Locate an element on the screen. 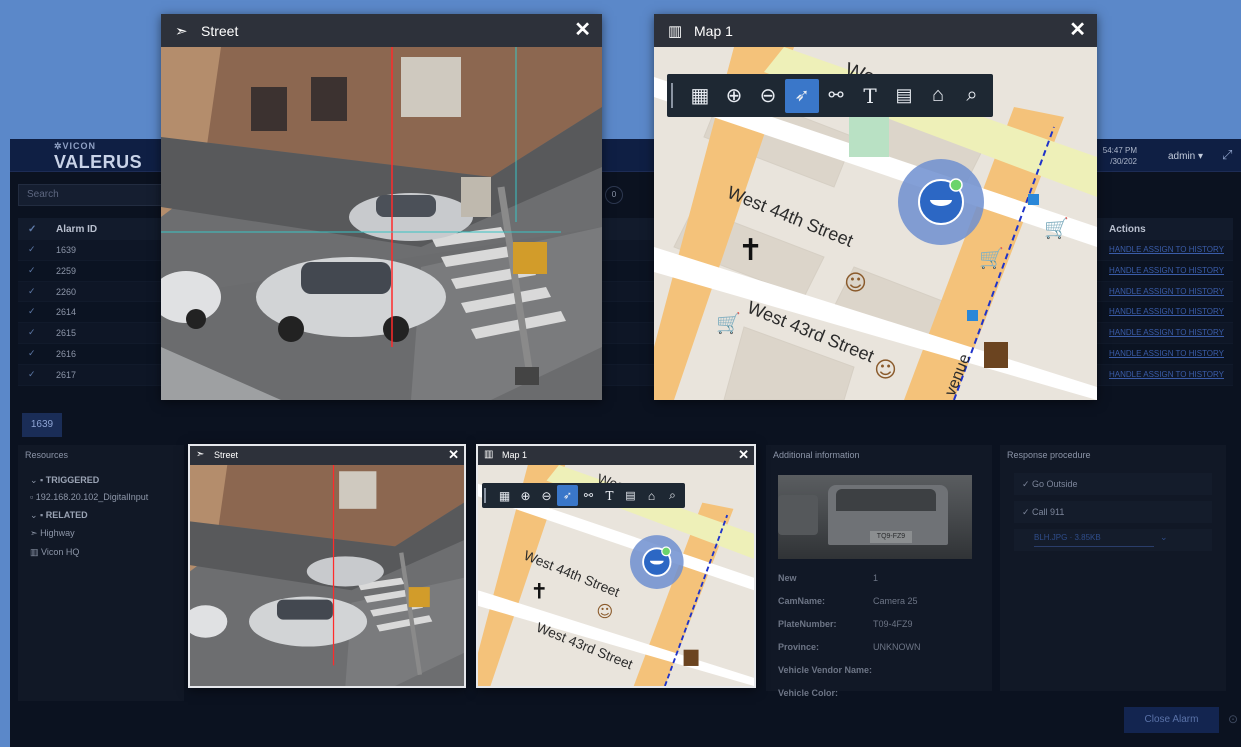  filter-count-badge: 0 is located at coordinates (614, 195).